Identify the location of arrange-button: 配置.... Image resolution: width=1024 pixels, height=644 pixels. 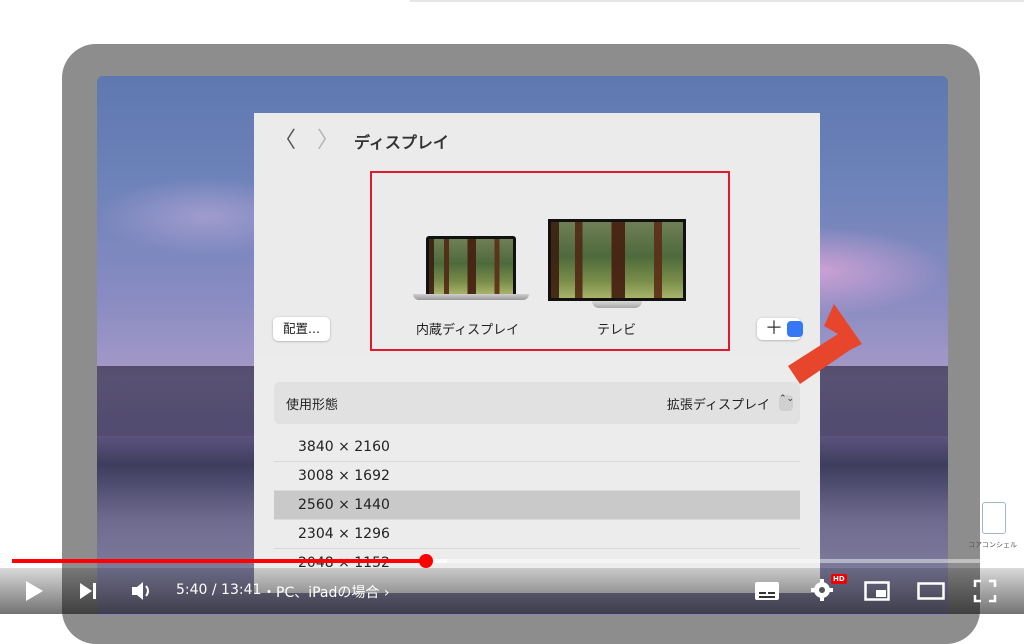
(301, 329).